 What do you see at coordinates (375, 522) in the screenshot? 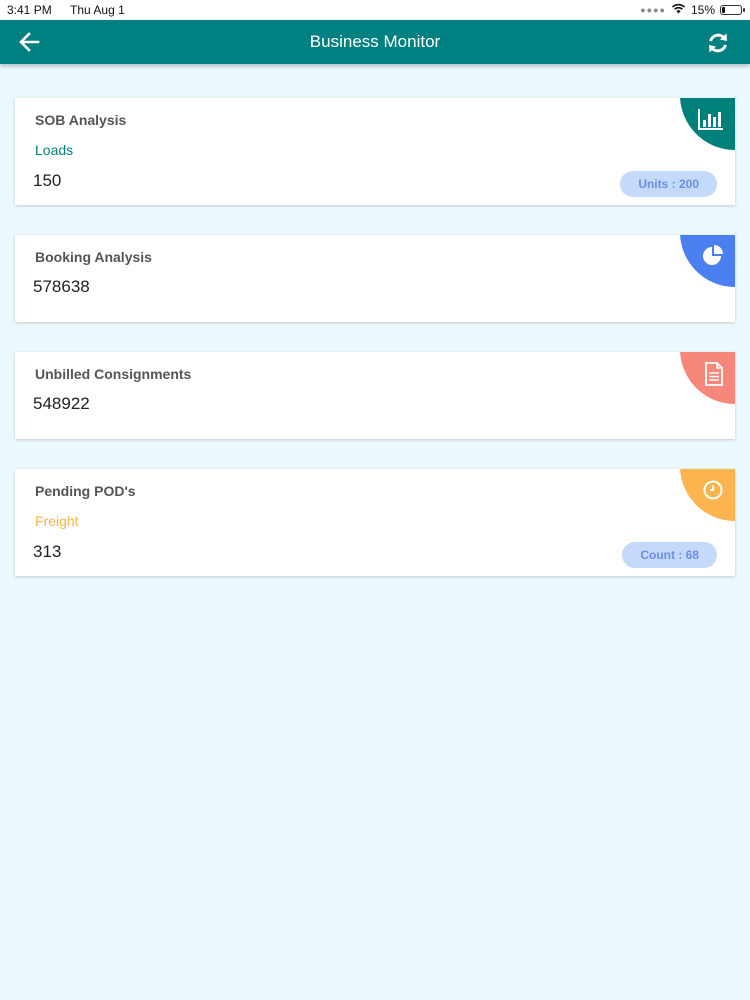
I see `pending-pods-card: Pending POD's Freight 313 Count : 68` at bounding box center [375, 522].